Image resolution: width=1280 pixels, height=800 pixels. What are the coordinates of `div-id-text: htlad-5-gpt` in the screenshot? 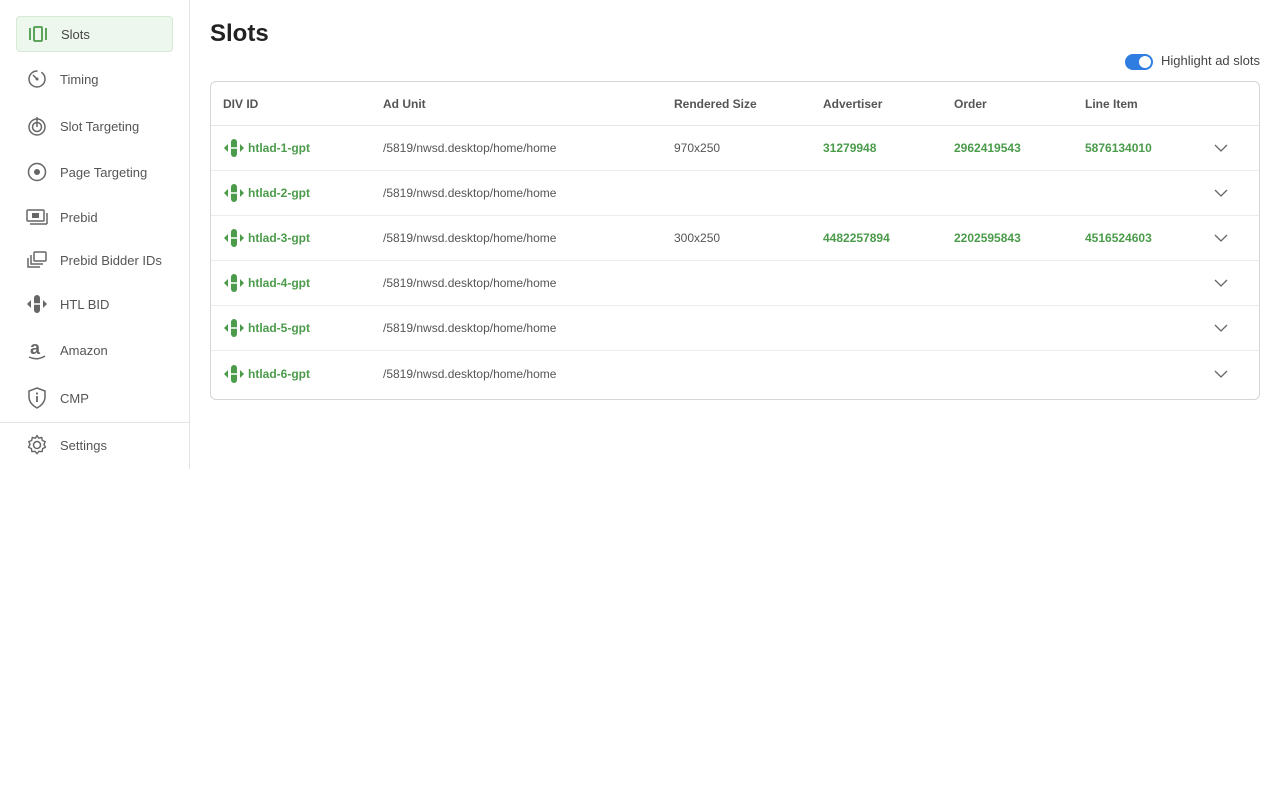 It's located at (279, 328).